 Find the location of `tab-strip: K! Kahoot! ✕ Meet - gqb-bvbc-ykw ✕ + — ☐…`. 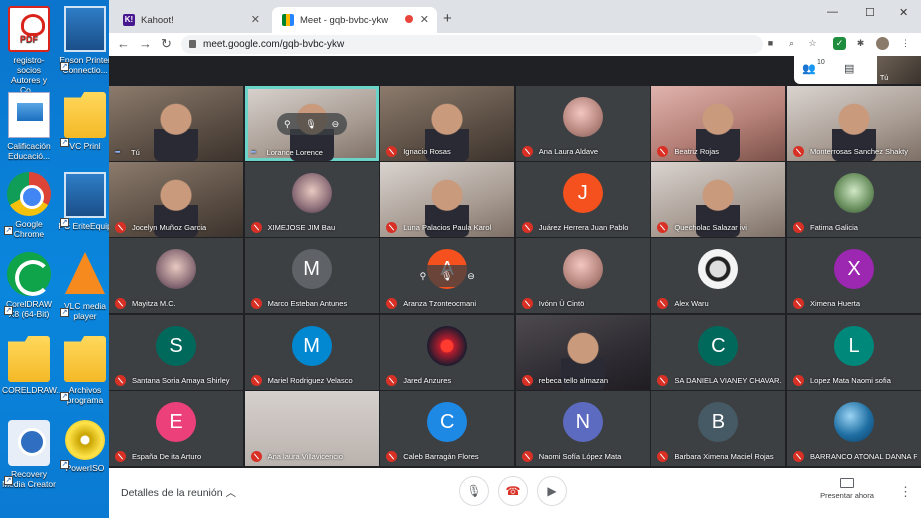

tab-strip: K! Kahoot! ✕ Meet - gqb-bvbc-ykw ✕ + — ☐… is located at coordinates (515, 16).